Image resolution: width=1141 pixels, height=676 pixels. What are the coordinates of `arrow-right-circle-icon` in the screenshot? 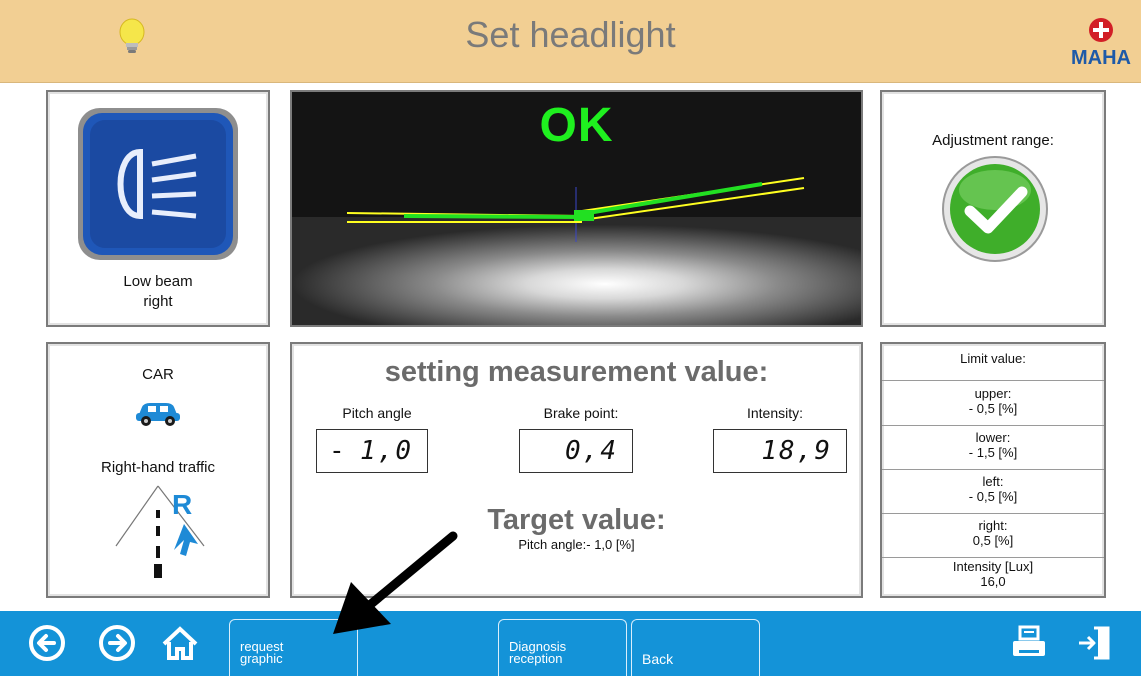 It's located at (117, 645).